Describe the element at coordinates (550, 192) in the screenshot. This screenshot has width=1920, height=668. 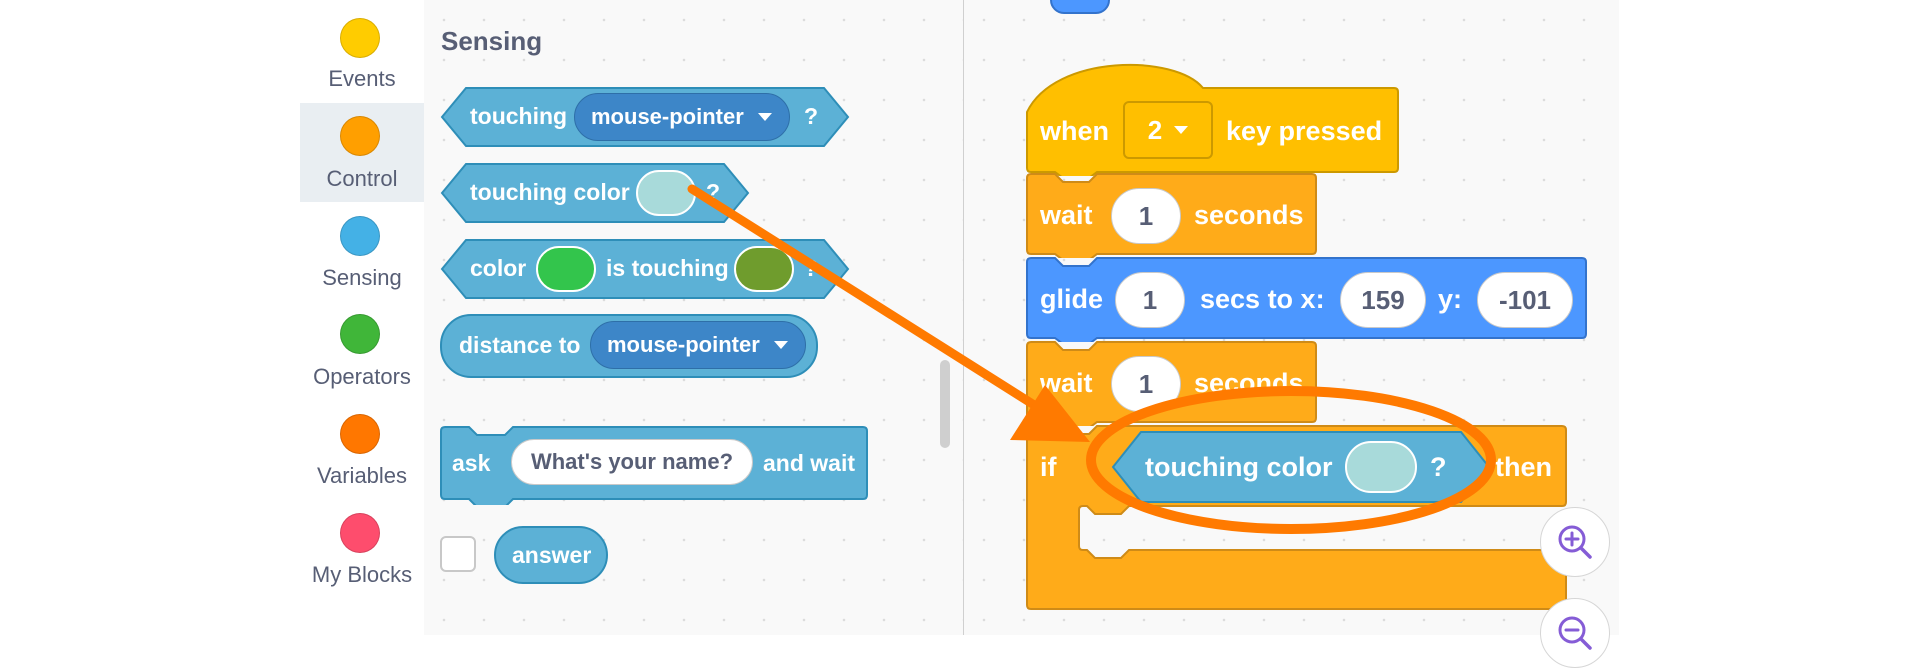
I see `touching-color-label: touching color` at that location.